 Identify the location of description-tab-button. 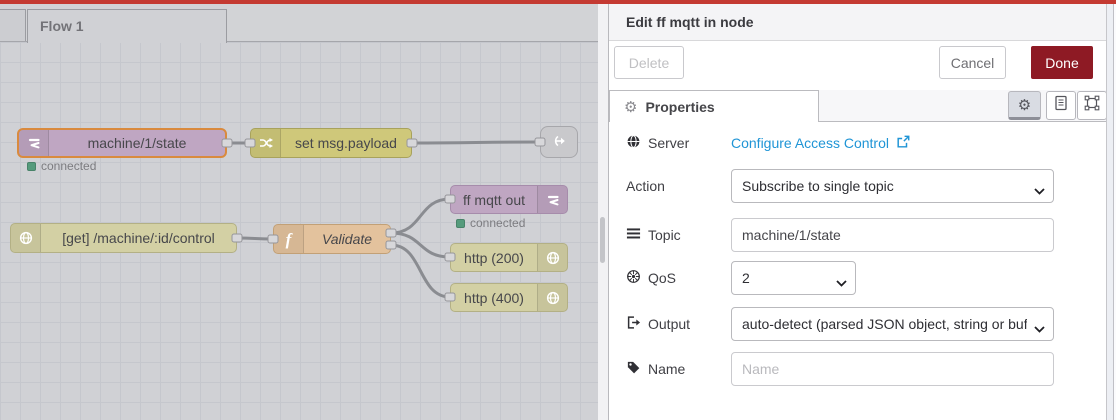
(1061, 105).